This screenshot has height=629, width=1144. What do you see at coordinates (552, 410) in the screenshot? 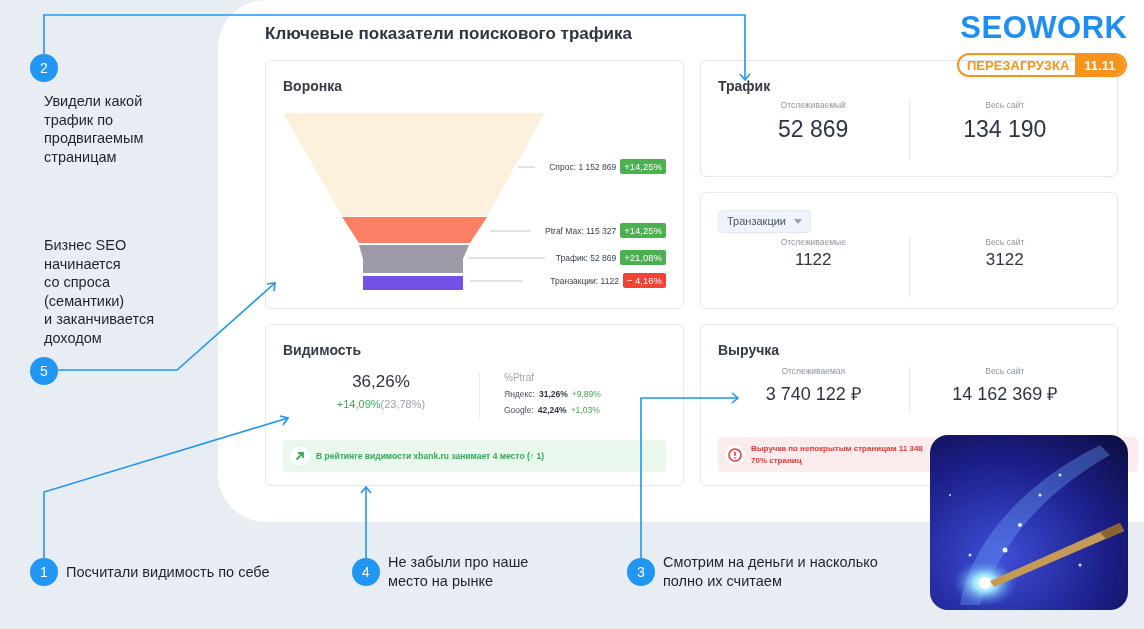
I see `engine-value: 42,24%` at bounding box center [552, 410].